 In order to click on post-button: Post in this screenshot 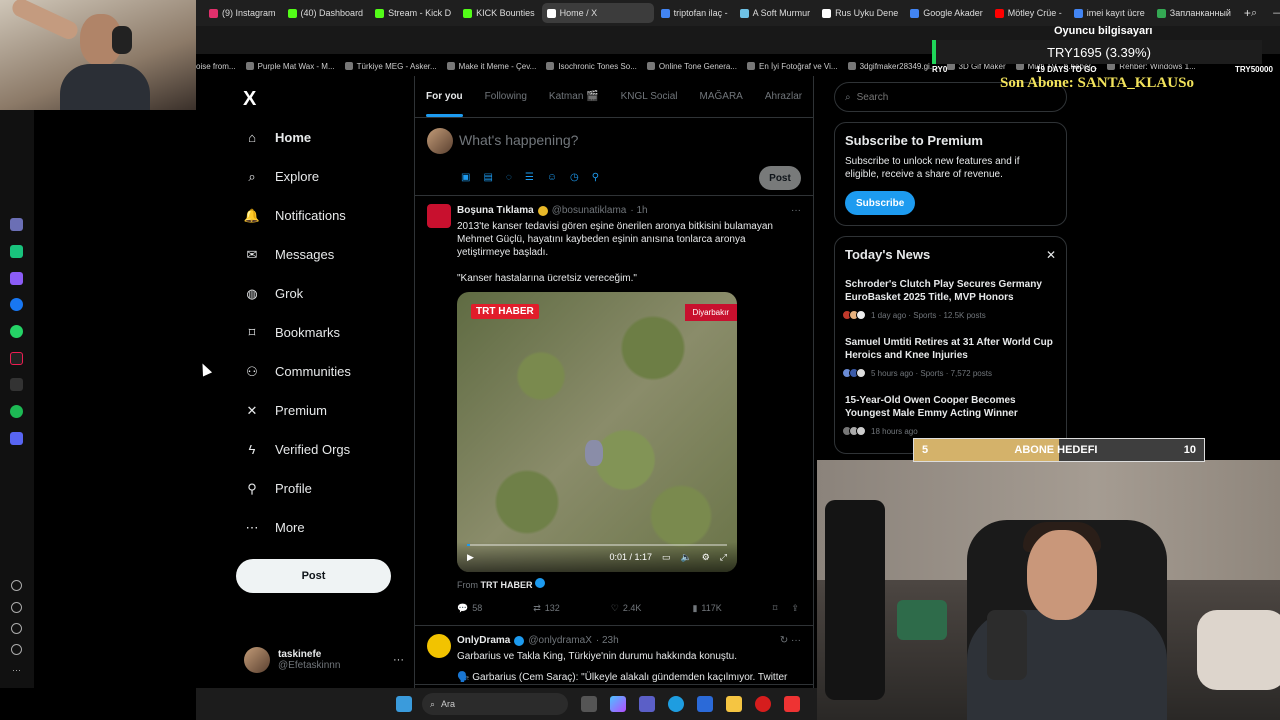, I will do `click(313, 576)`.